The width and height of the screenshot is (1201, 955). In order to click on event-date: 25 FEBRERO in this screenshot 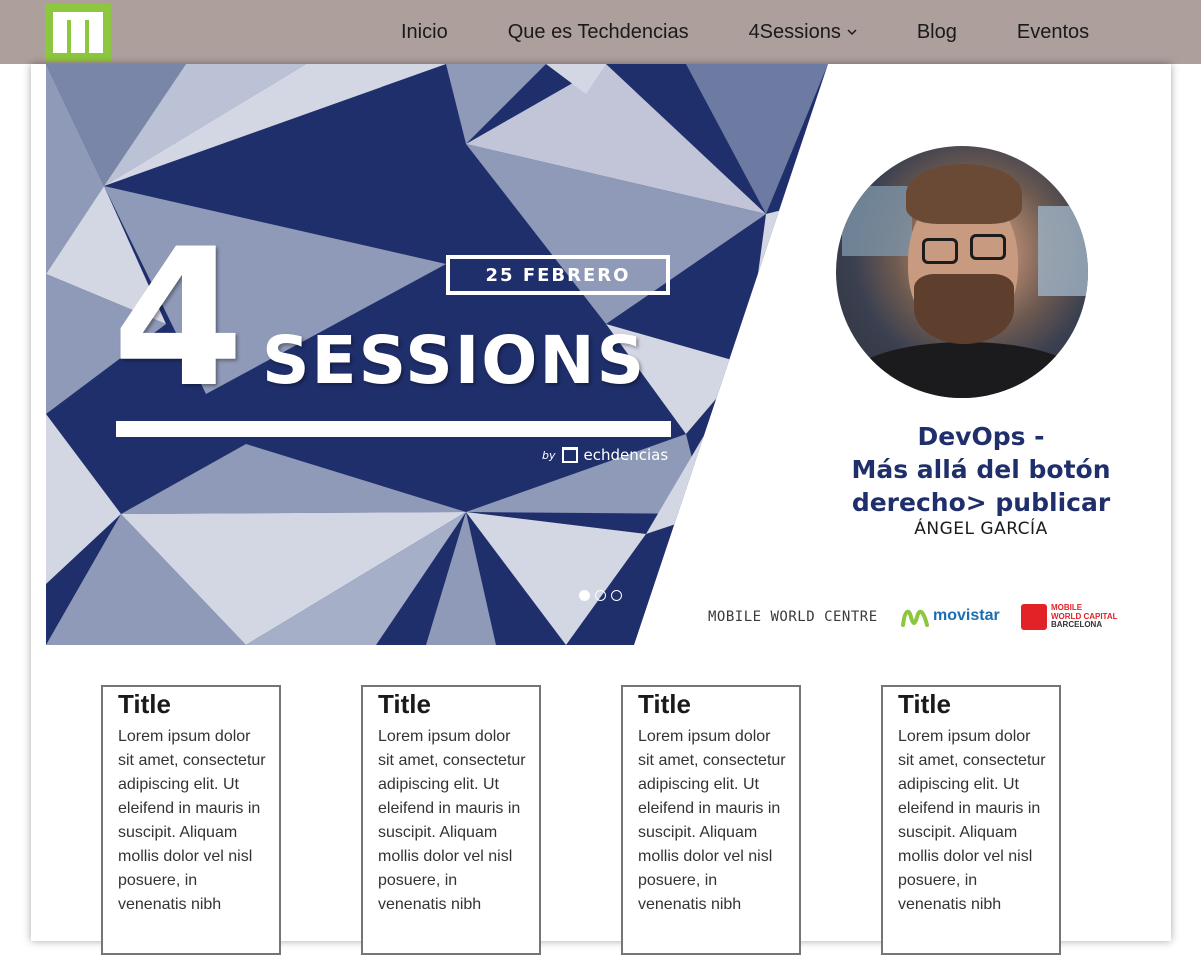, I will do `click(558, 275)`.